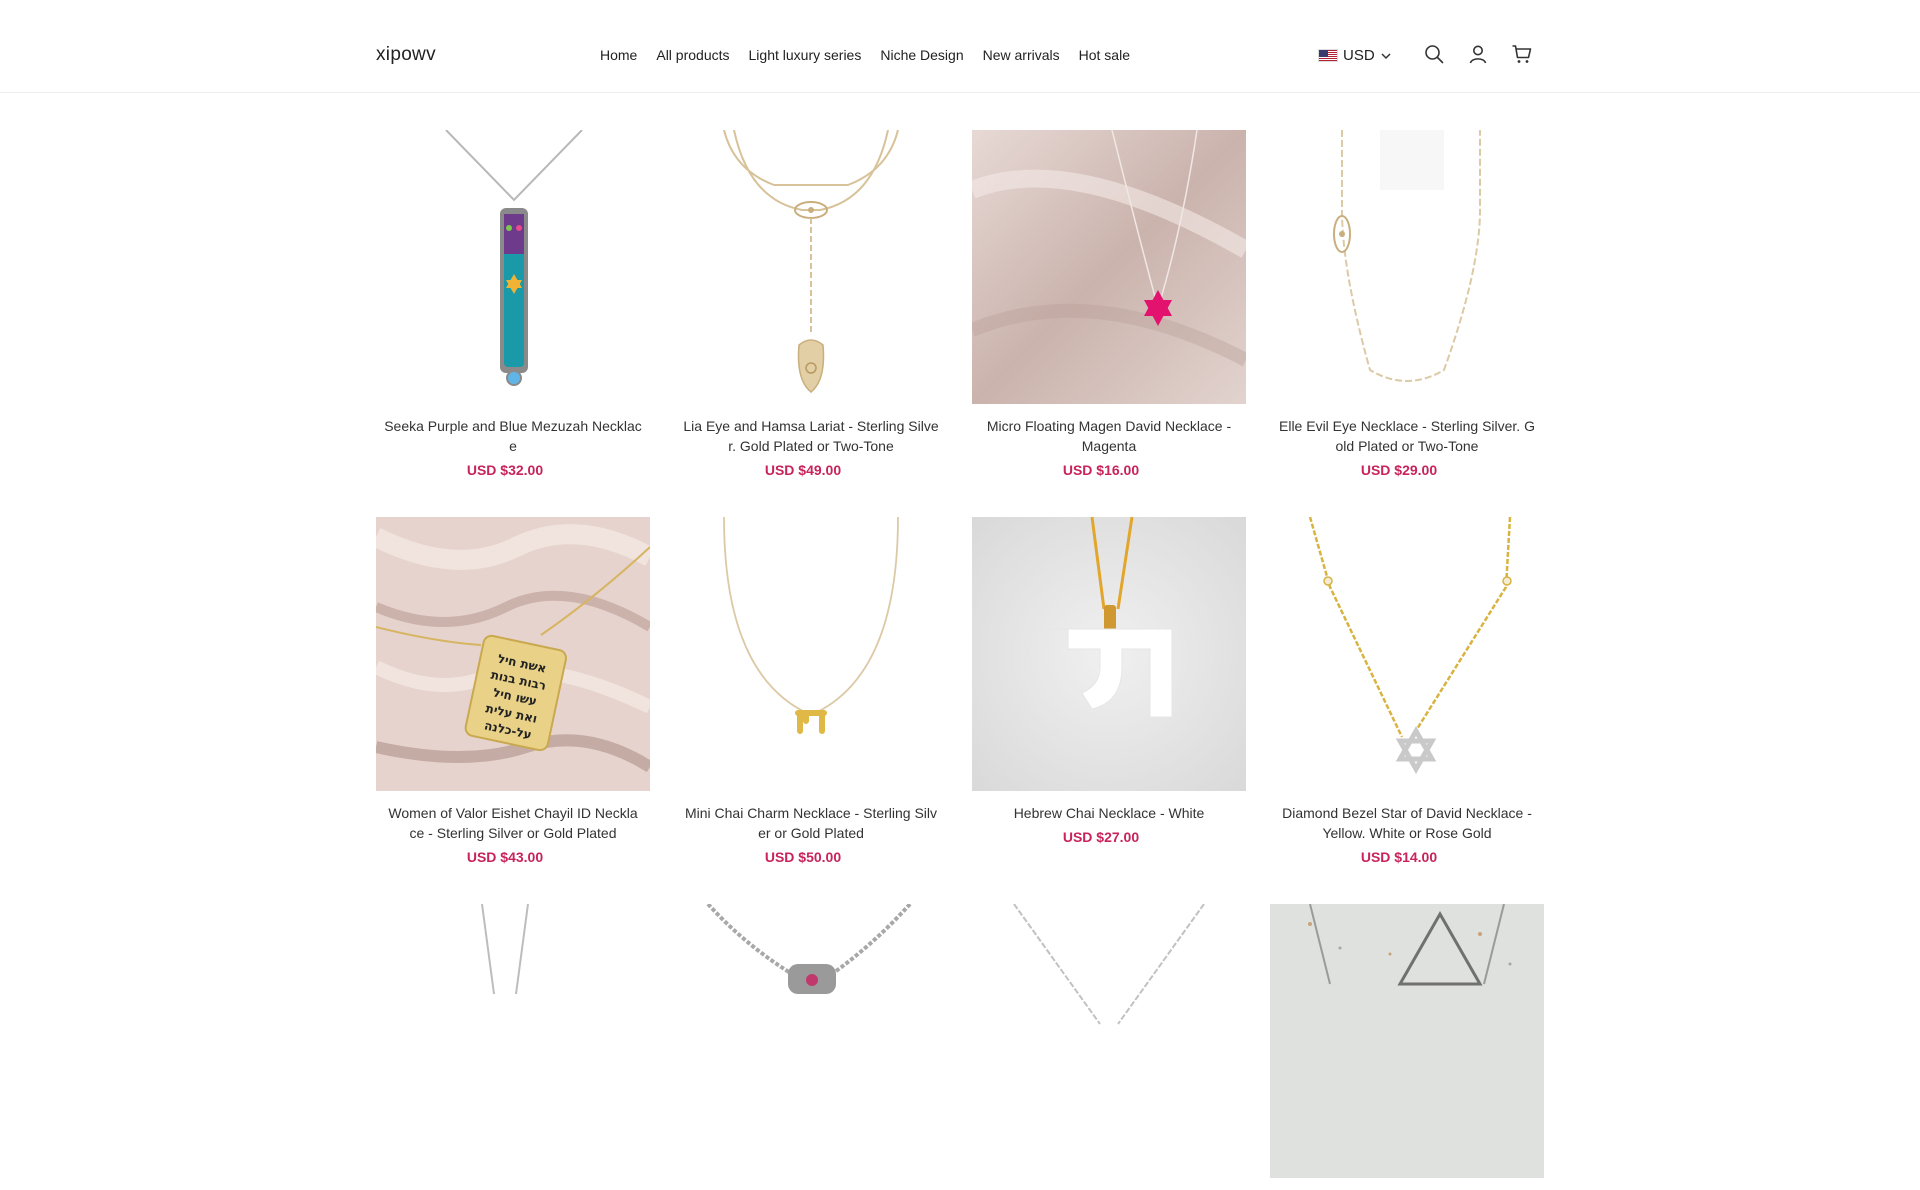  Describe the element at coordinates (1399, 857) in the screenshot. I see `product-price: USD $14.00` at that location.